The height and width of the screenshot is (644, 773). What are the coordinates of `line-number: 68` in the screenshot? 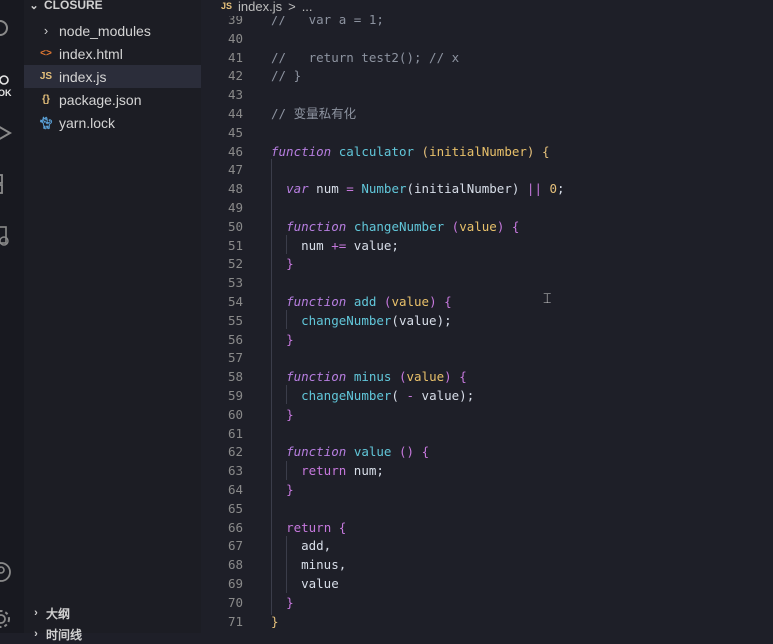 It's located at (235, 565).